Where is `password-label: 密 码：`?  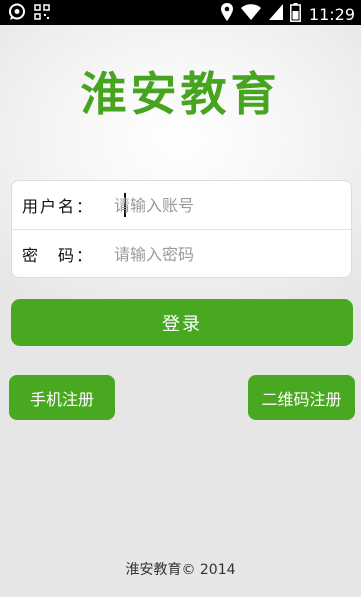
password-label: 密 码： is located at coordinates (58, 255).